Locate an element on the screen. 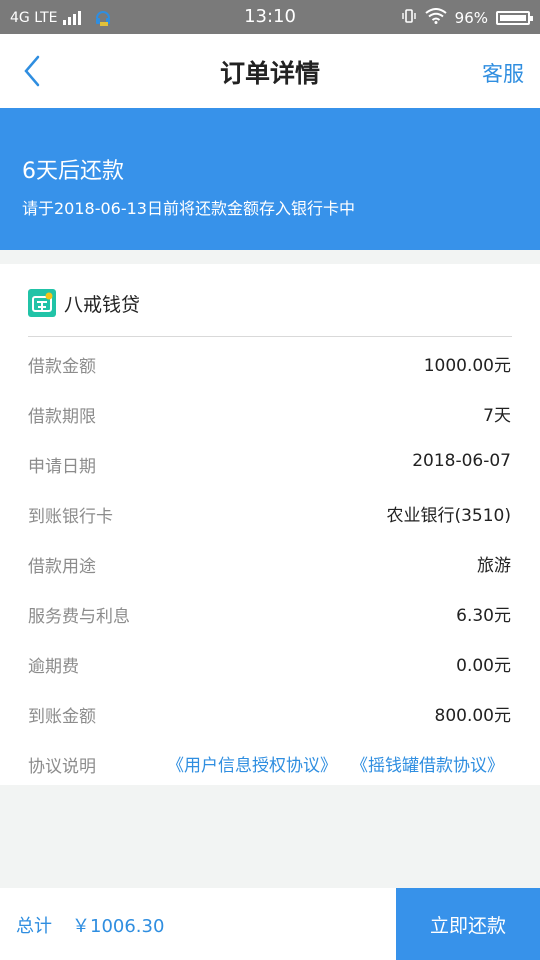 This screenshot has height=960, width=540. divider is located at coordinates (270, 336).